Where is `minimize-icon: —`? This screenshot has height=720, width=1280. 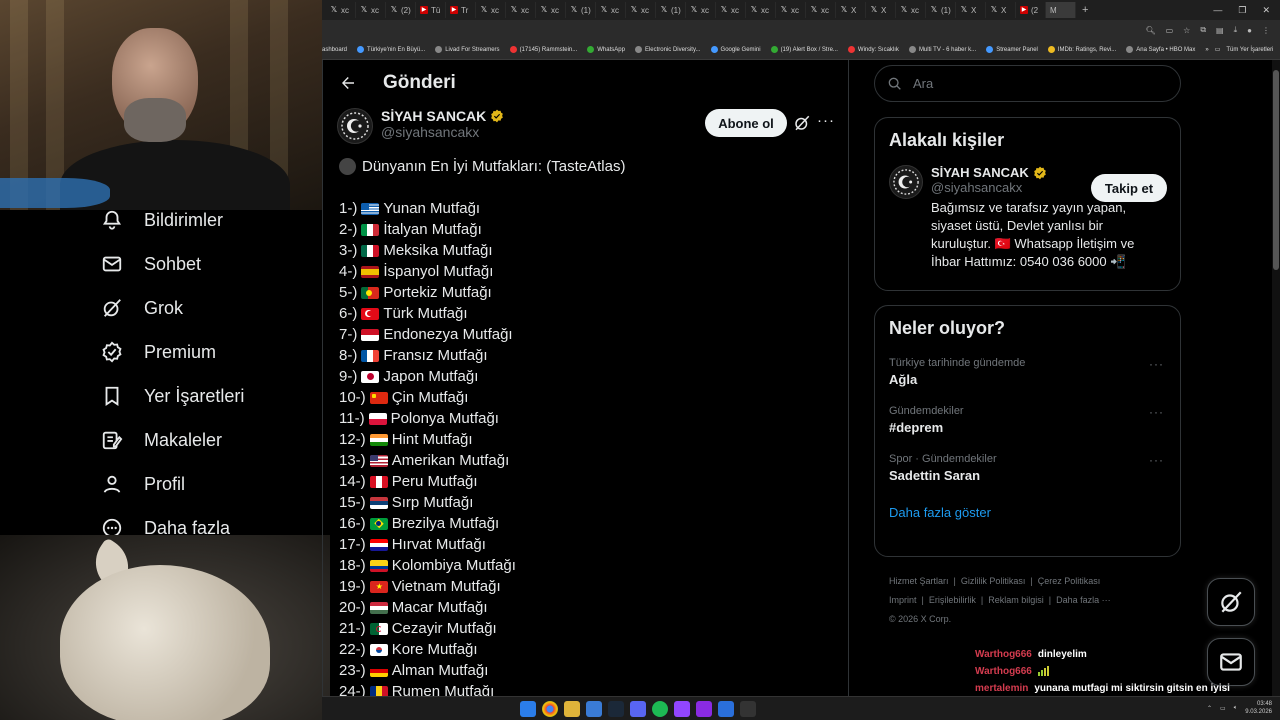
minimize-icon: — is located at coordinates (1217, 10).